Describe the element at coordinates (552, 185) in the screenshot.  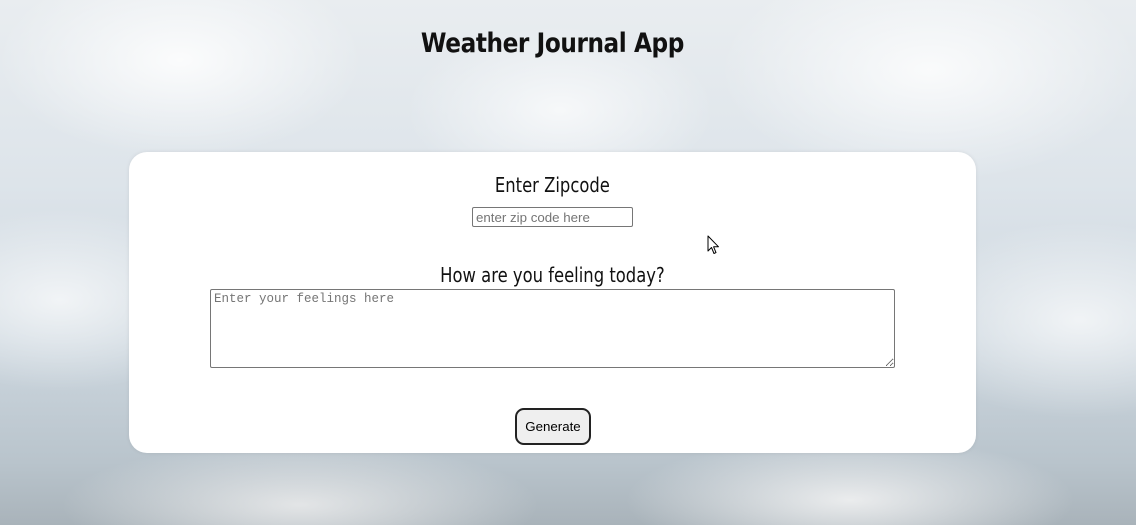
I see `zipcode-heading: Enter Zipcode` at that location.